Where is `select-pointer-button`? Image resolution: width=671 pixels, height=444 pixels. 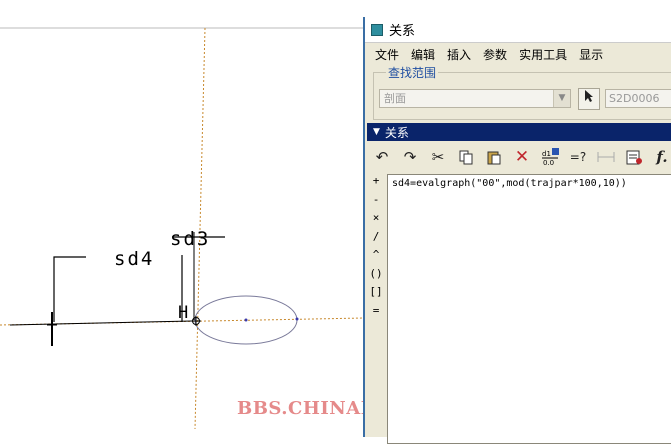
select-pointer-button is located at coordinates (589, 99).